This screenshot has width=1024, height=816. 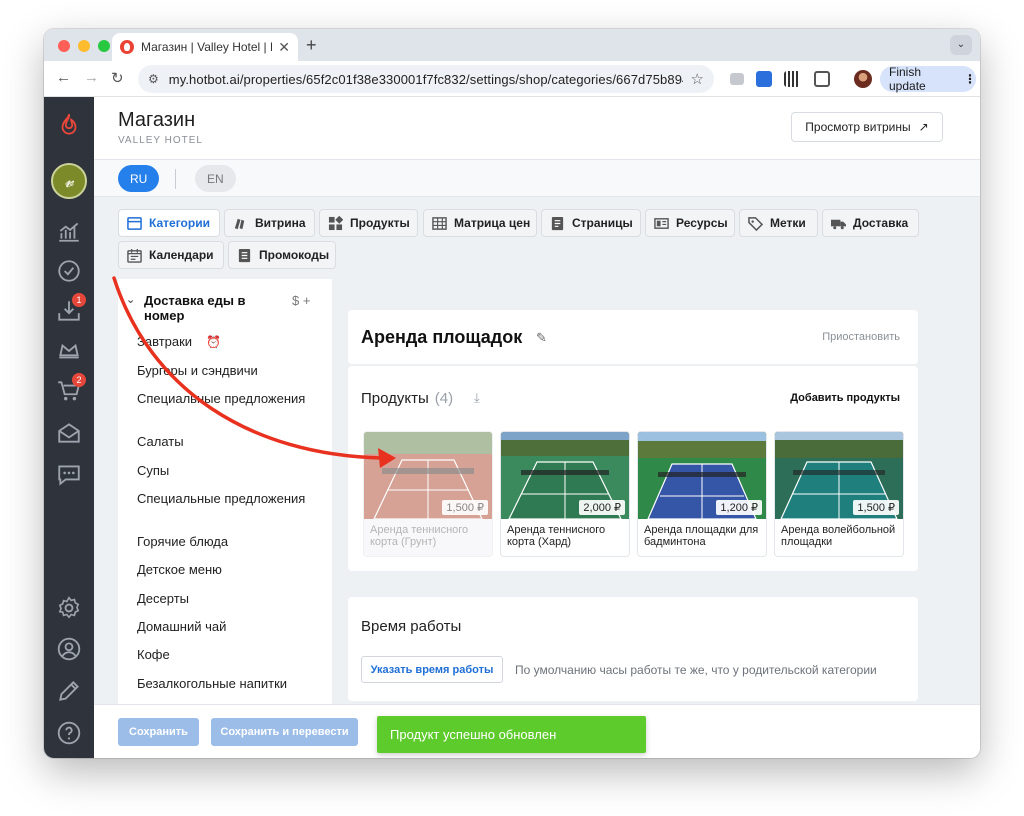 What do you see at coordinates (69, 125) in the screenshot?
I see `hotbot-flame-logo-icon` at bounding box center [69, 125].